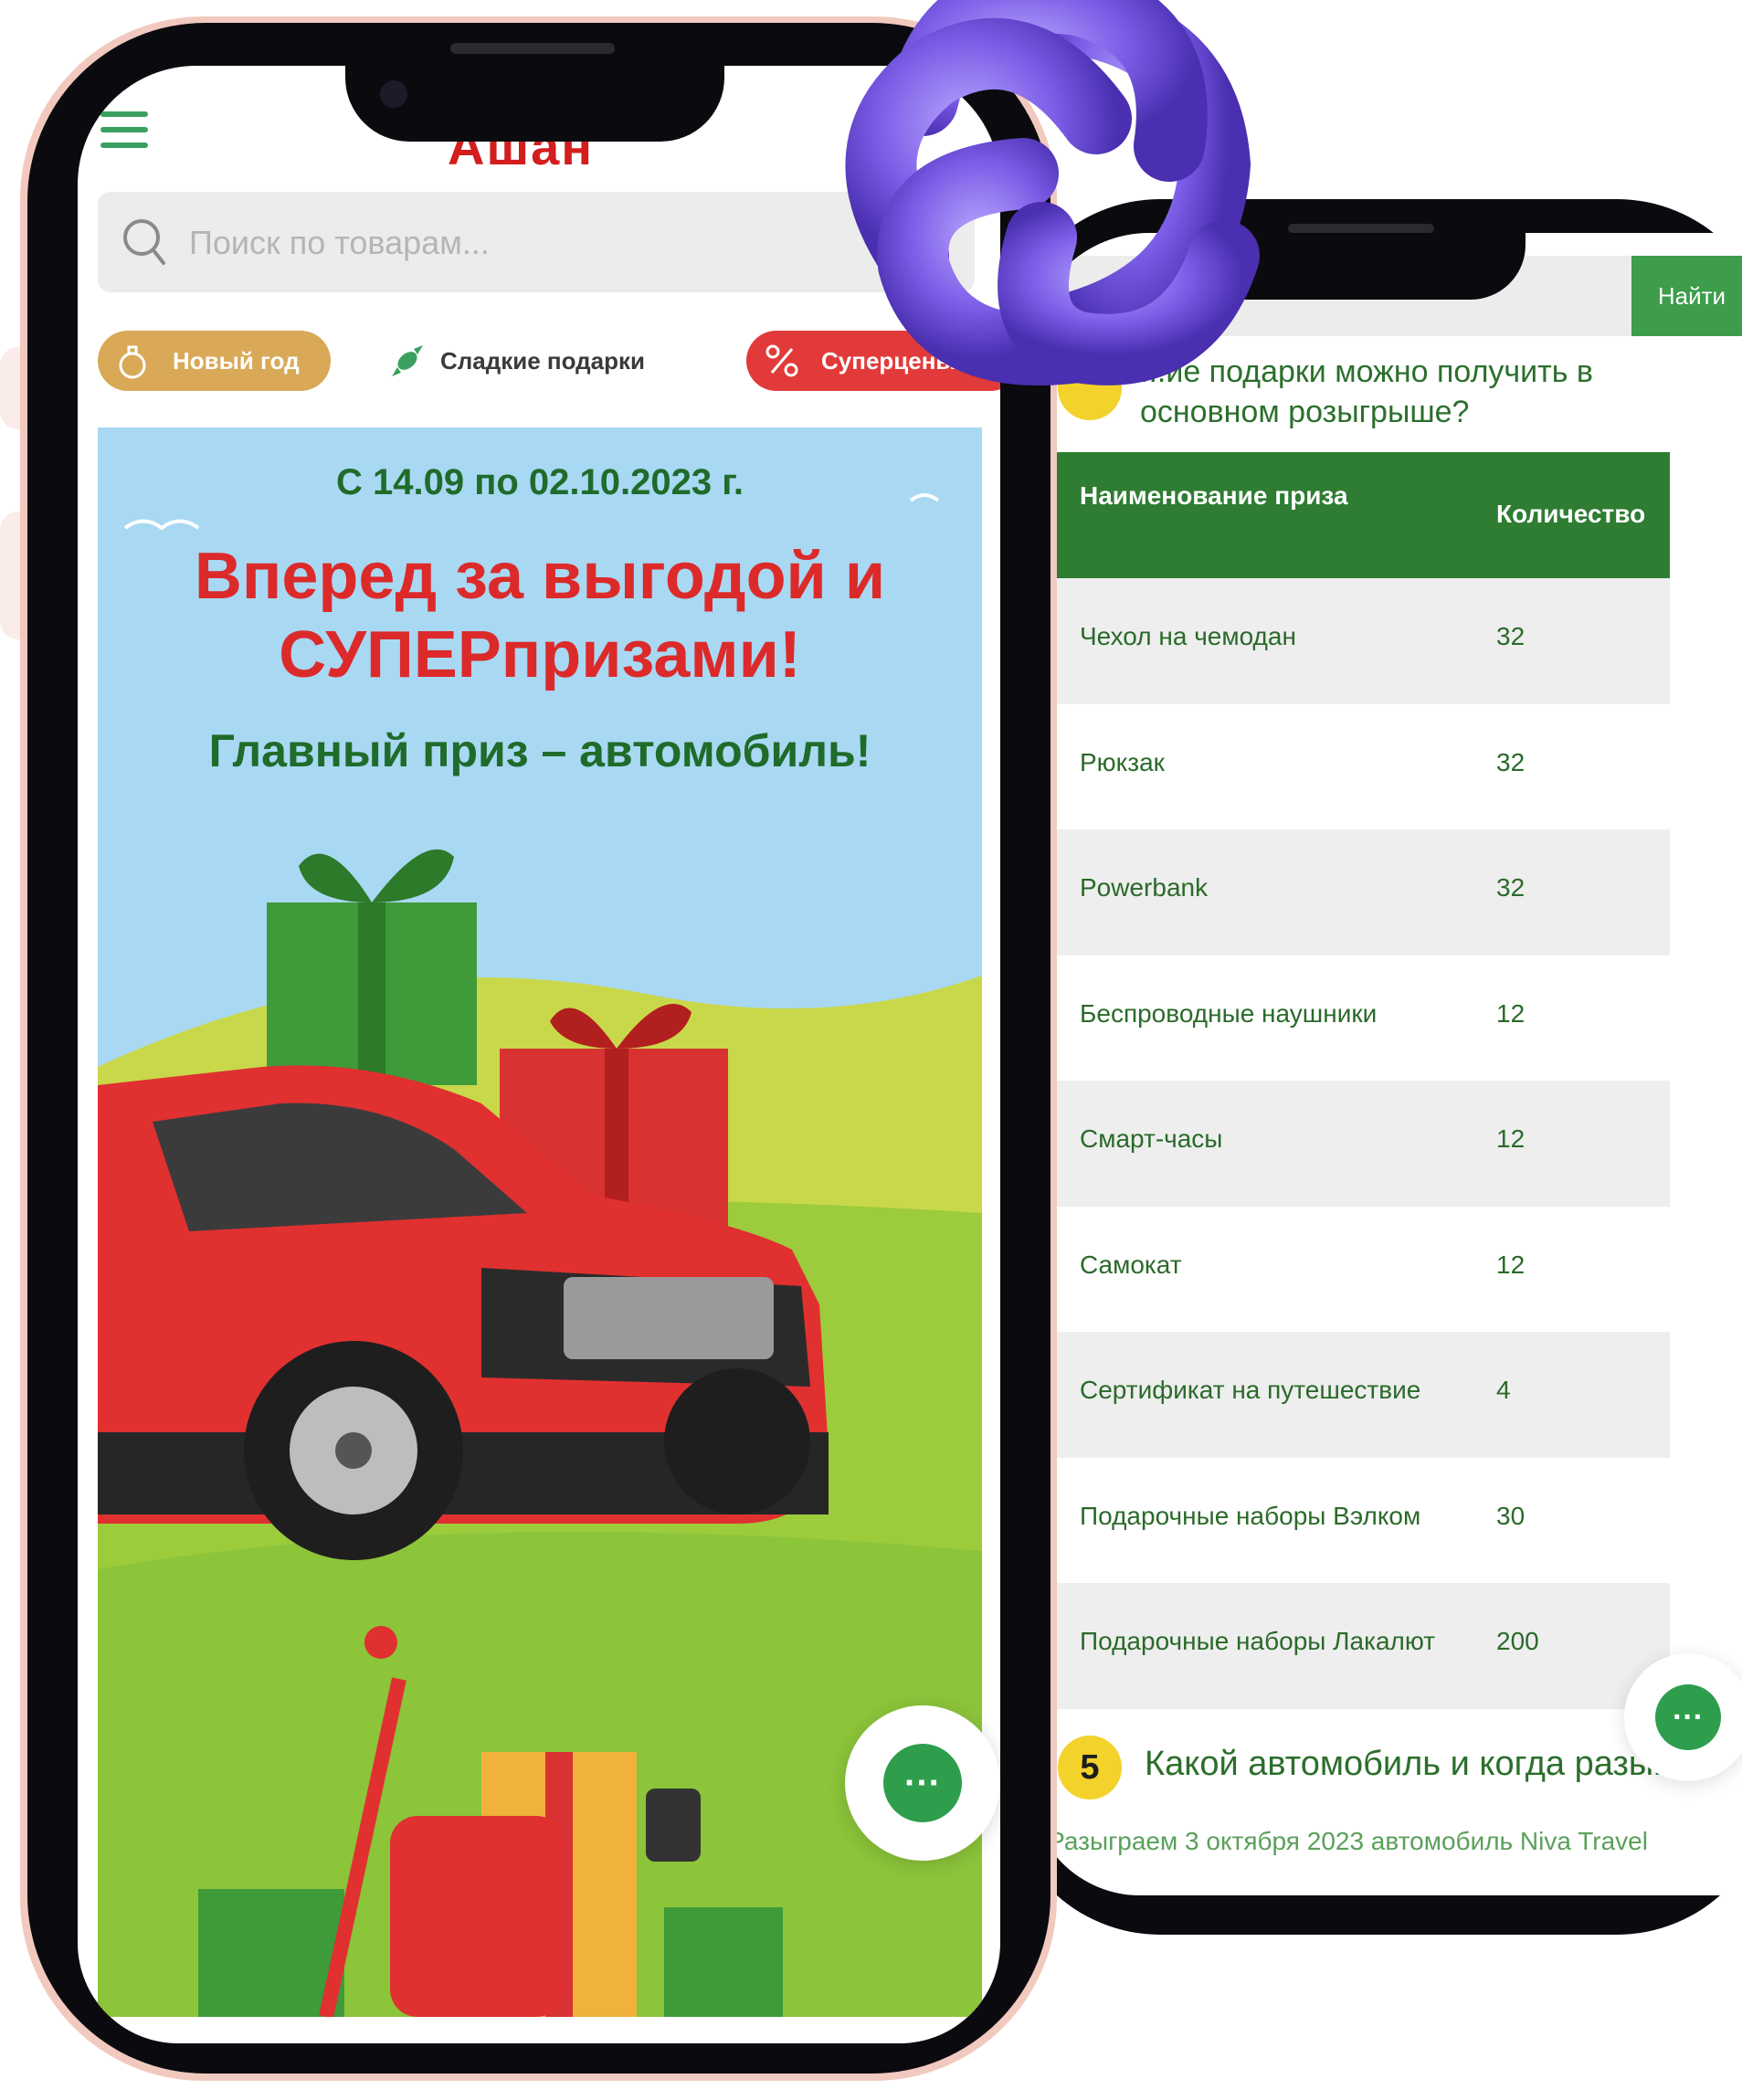 The width and height of the screenshot is (1742, 2100). What do you see at coordinates (1090, 1768) in the screenshot?
I see `question-number-badge: 5` at bounding box center [1090, 1768].